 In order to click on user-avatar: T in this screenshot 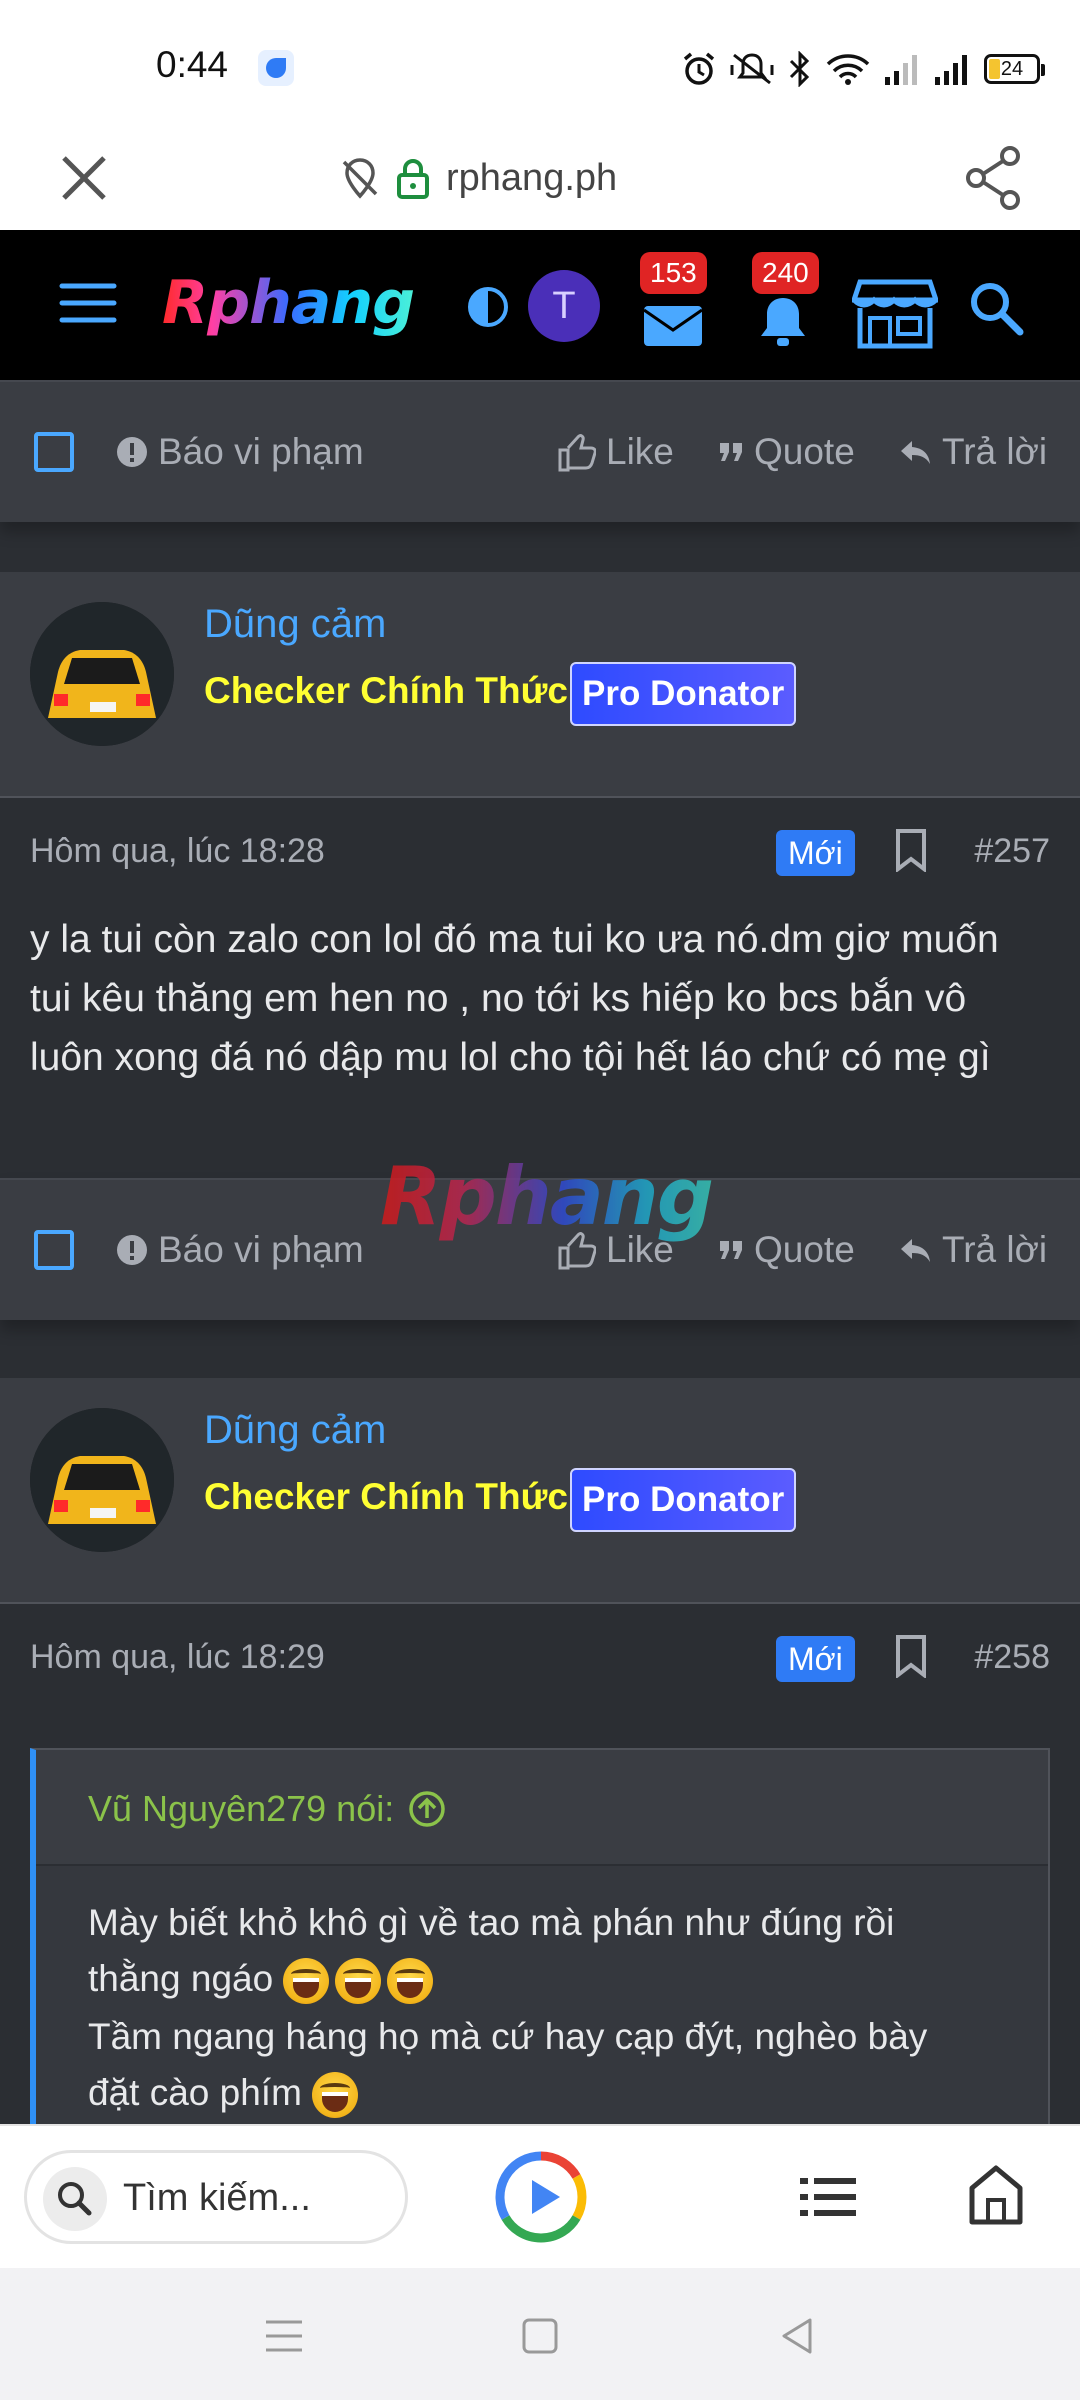, I will do `click(564, 306)`.